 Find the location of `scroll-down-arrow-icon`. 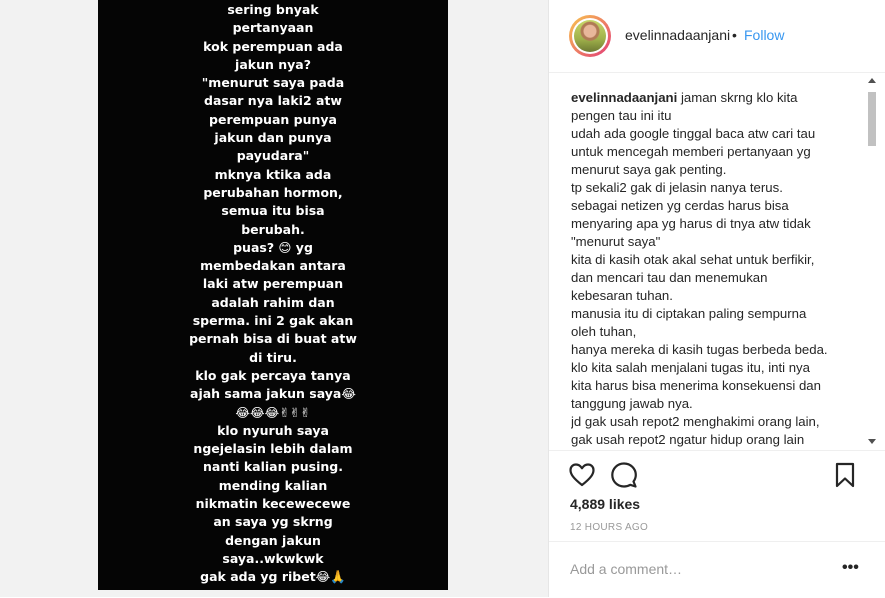

scroll-down-arrow-icon is located at coordinates (872, 441).